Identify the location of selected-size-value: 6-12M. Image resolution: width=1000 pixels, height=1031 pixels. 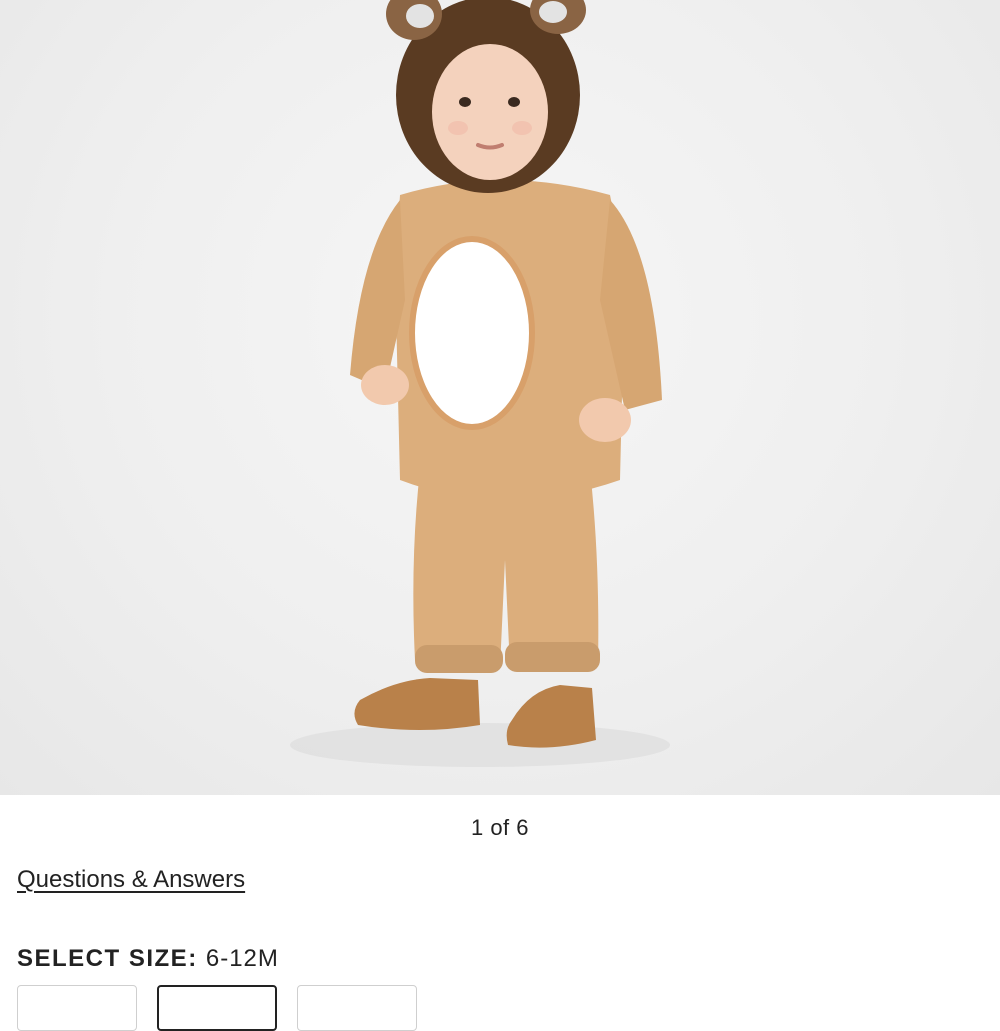
(242, 958).